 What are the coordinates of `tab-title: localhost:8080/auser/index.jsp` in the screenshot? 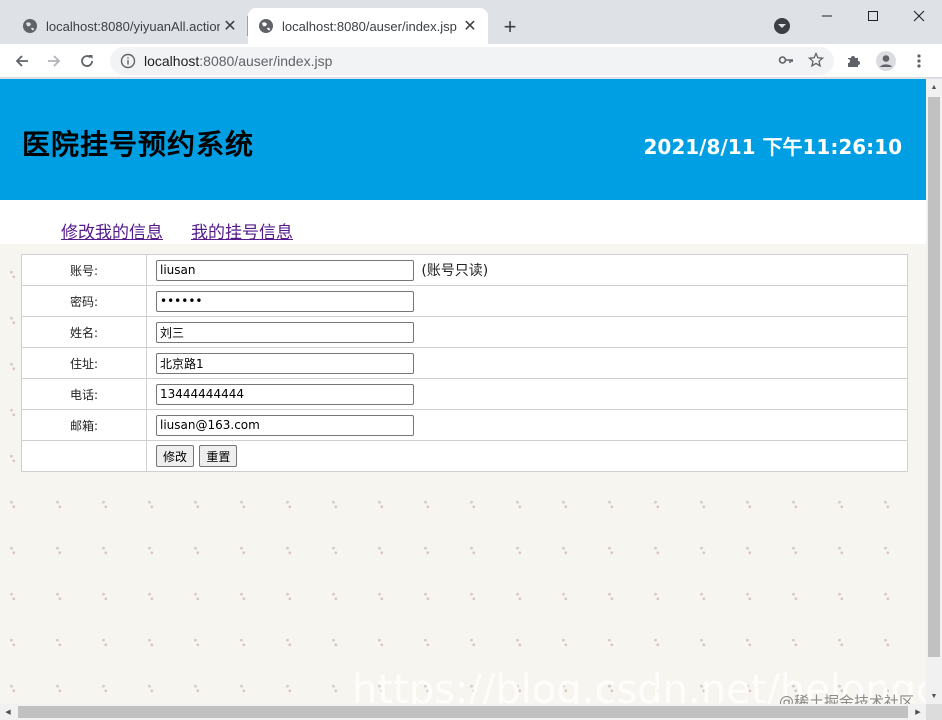 It's located at (369, 26).